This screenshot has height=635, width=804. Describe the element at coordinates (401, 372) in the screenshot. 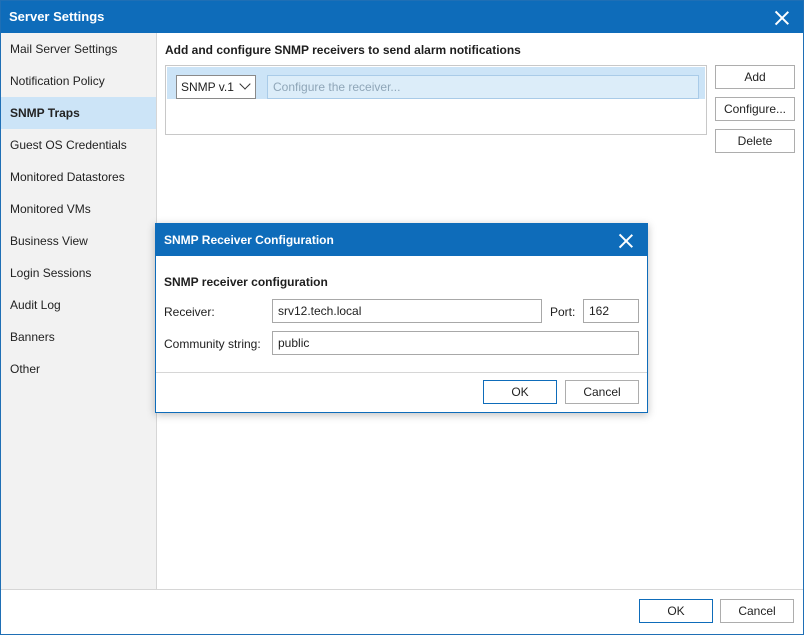

I see `dialog-divider` at that location.